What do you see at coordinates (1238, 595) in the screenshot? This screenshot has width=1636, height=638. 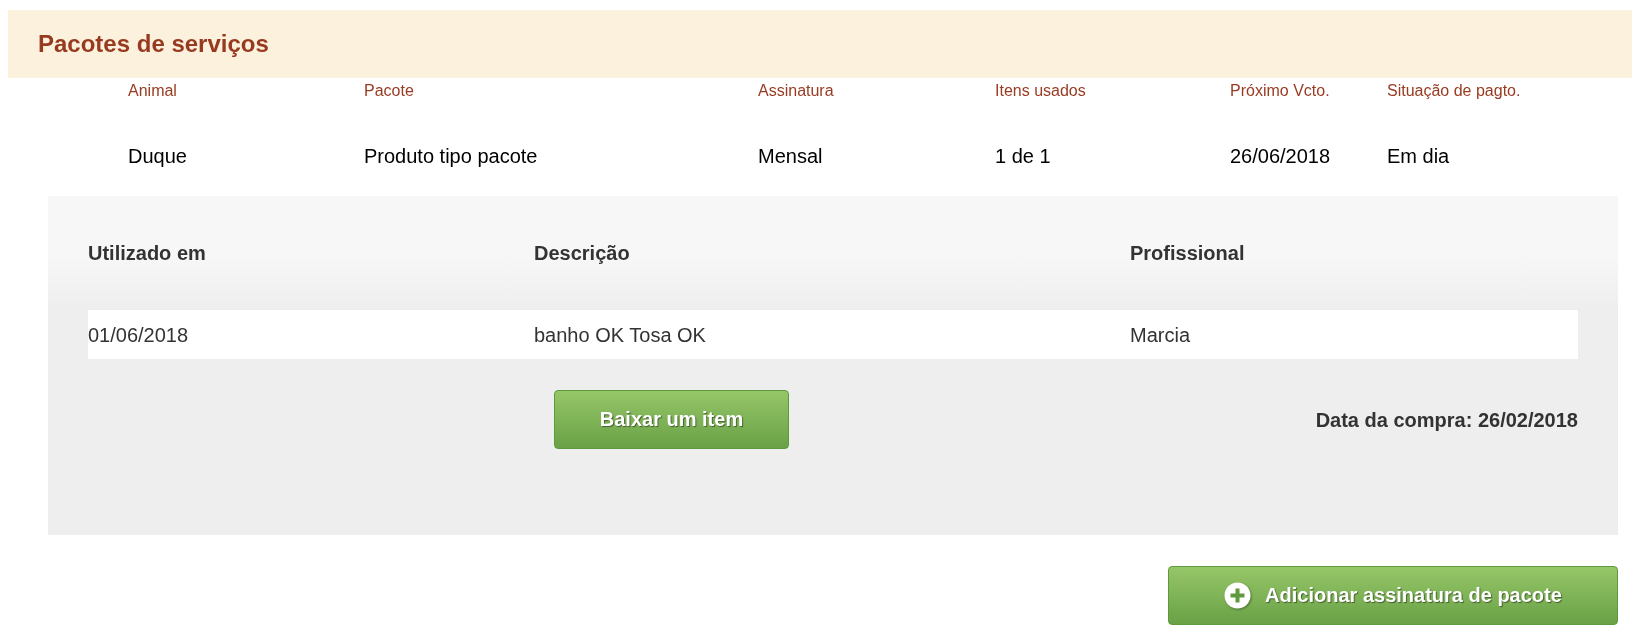 I see `plus-circle-icon` at bounding box center [1238, 595].